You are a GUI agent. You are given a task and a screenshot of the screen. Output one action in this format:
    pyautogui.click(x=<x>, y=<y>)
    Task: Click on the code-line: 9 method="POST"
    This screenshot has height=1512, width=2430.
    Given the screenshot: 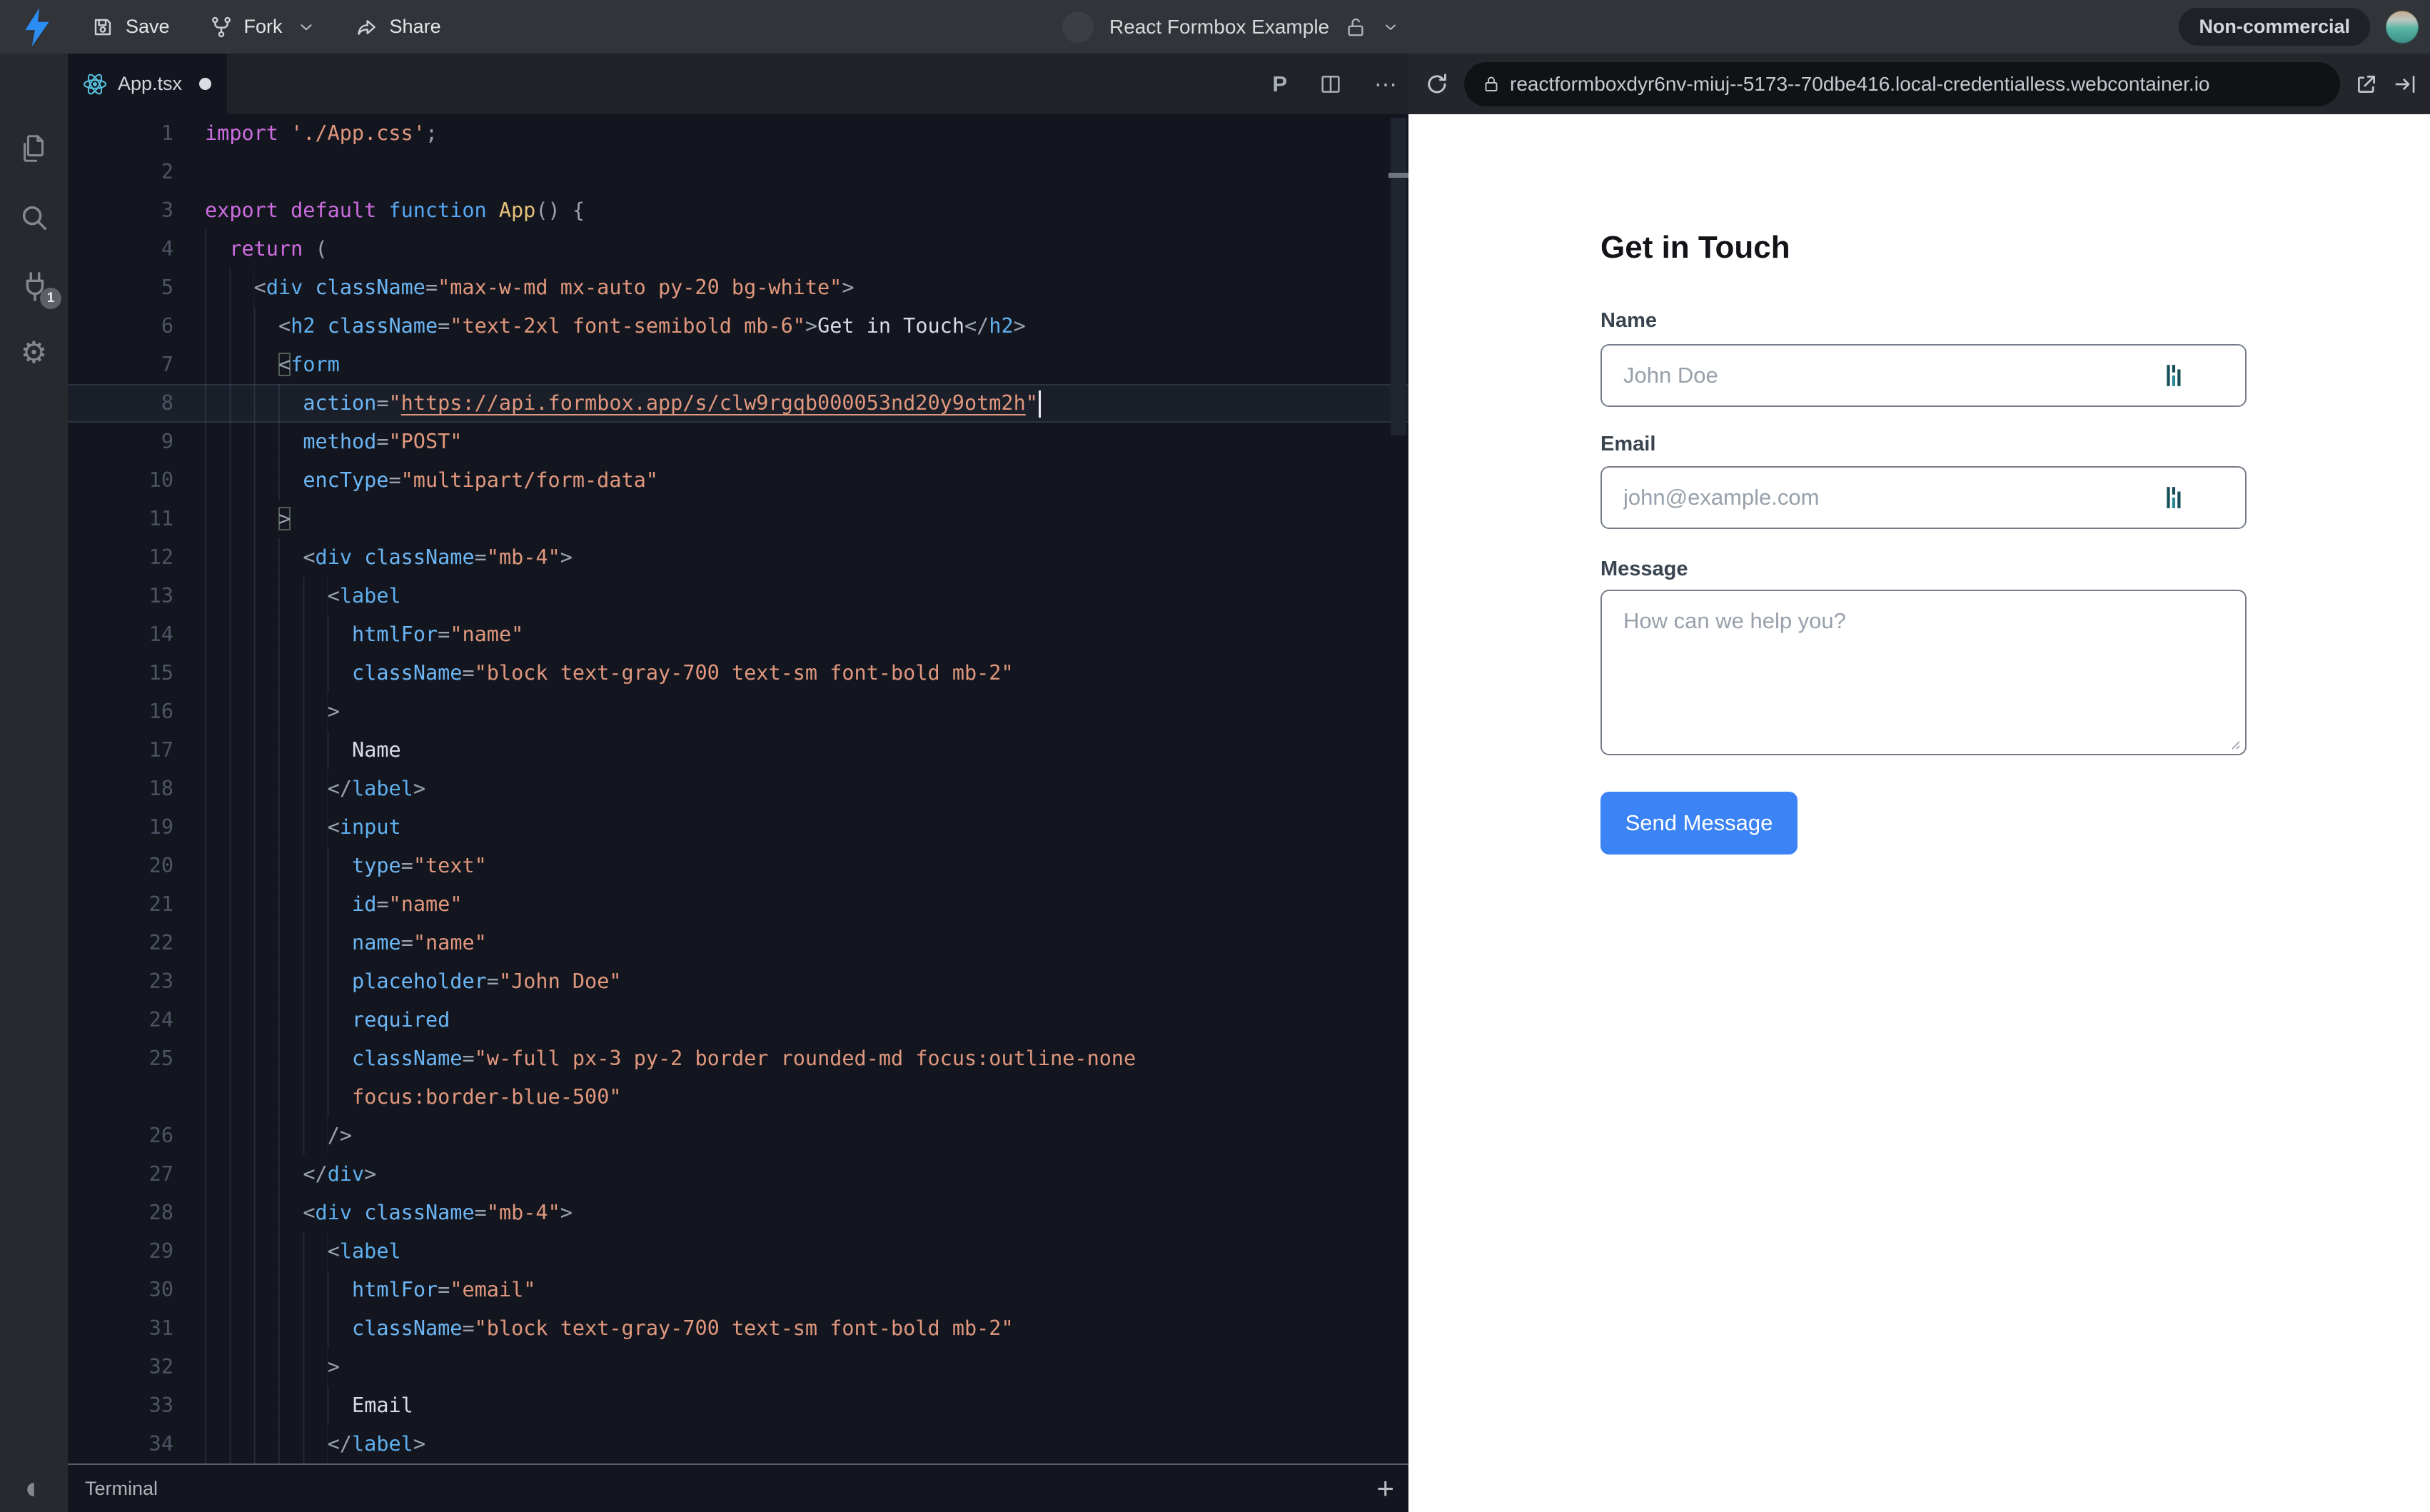 What is the action you would take?
    pyautogui.click(x=738, y=442)
    